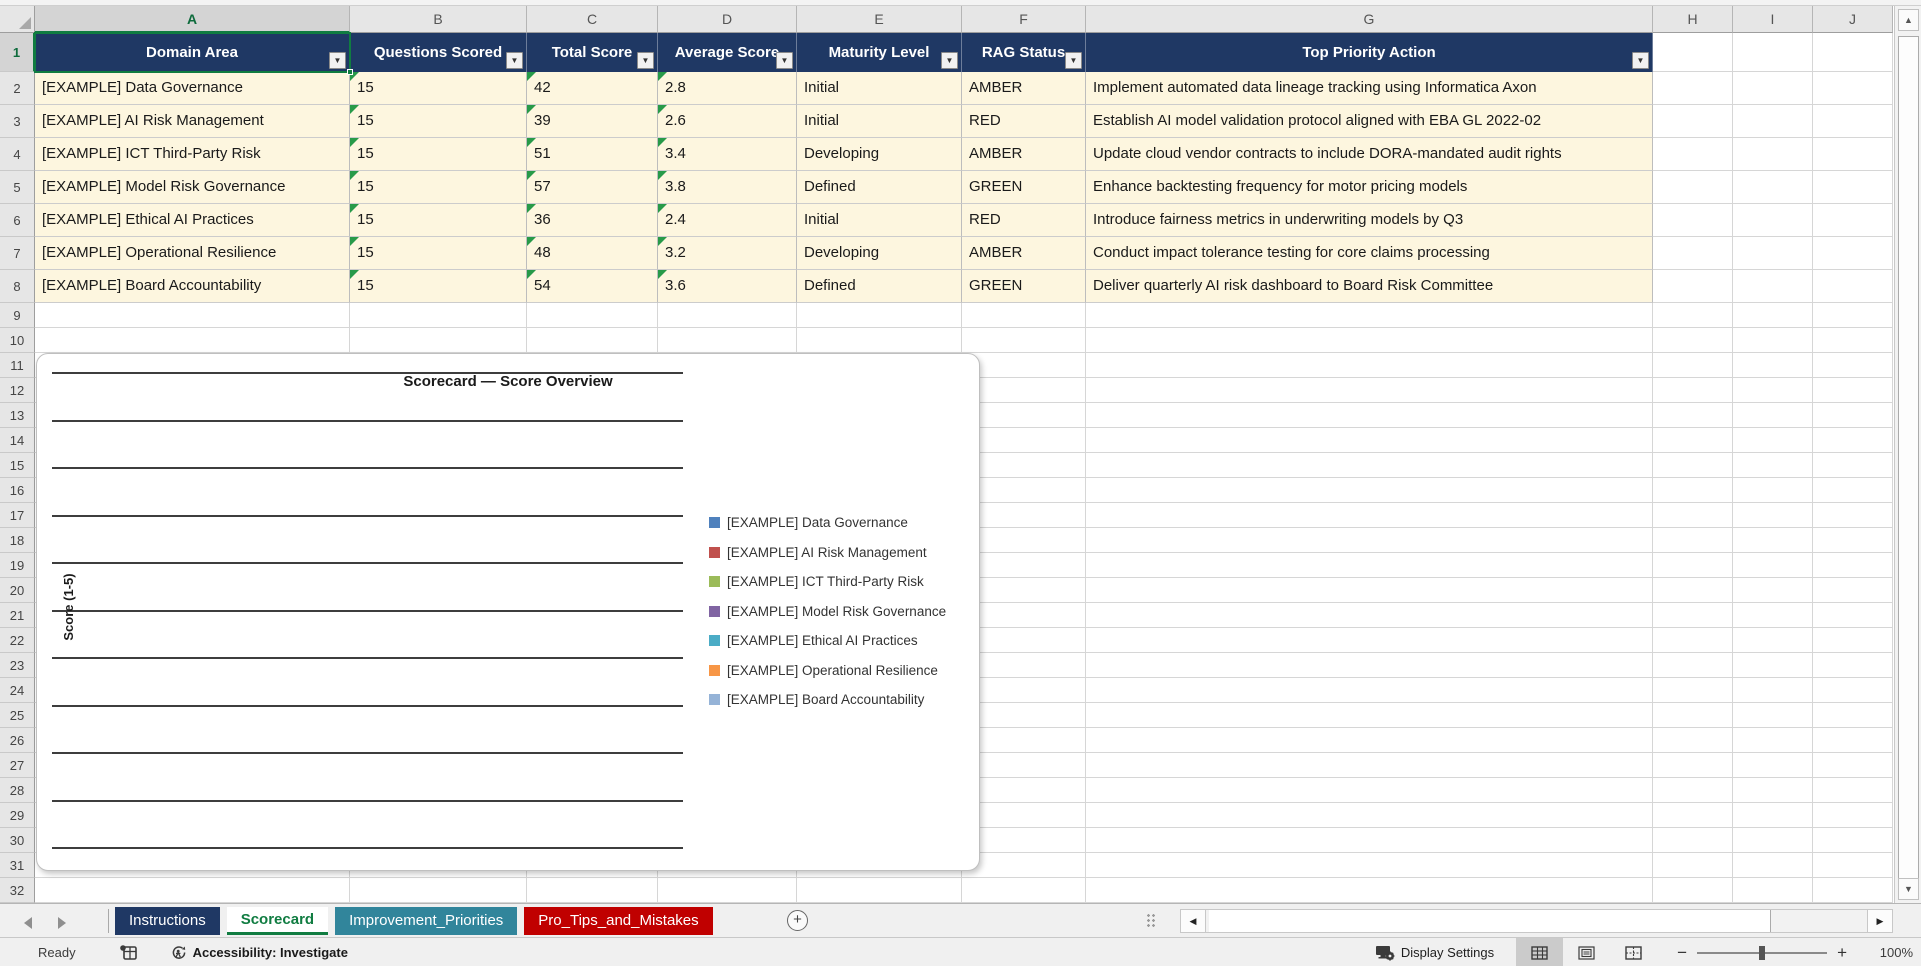 The width and height of the screenshot is (1921, 966). I want to click on column-header-I: I, so click(1773, 19).